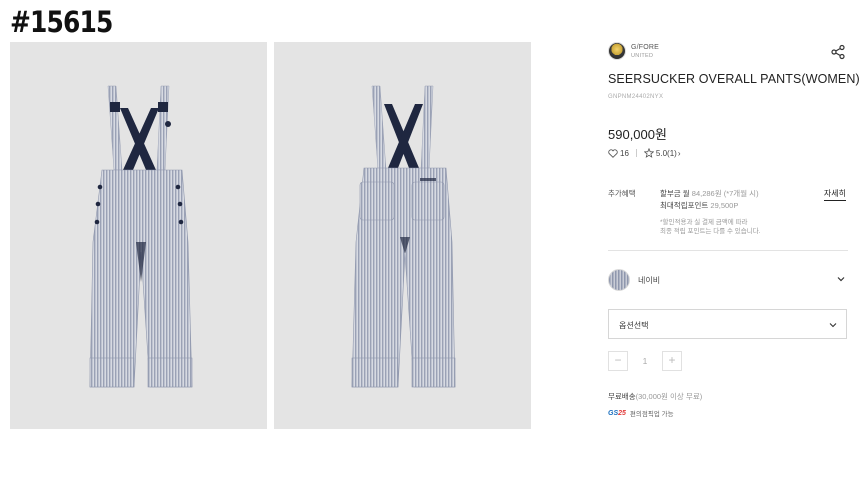  Describe the element at coordinates (724, 205) in the screenshot. I see `points-amount: 29,500P` at that location.